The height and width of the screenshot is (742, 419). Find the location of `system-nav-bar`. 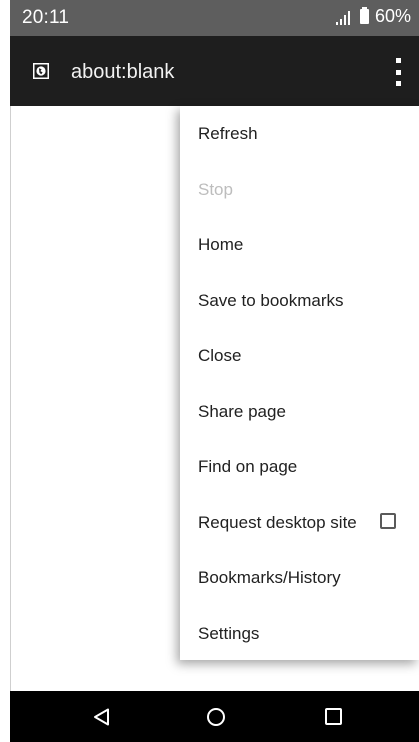

system-nav-bar is located at coordinates (214, 716).